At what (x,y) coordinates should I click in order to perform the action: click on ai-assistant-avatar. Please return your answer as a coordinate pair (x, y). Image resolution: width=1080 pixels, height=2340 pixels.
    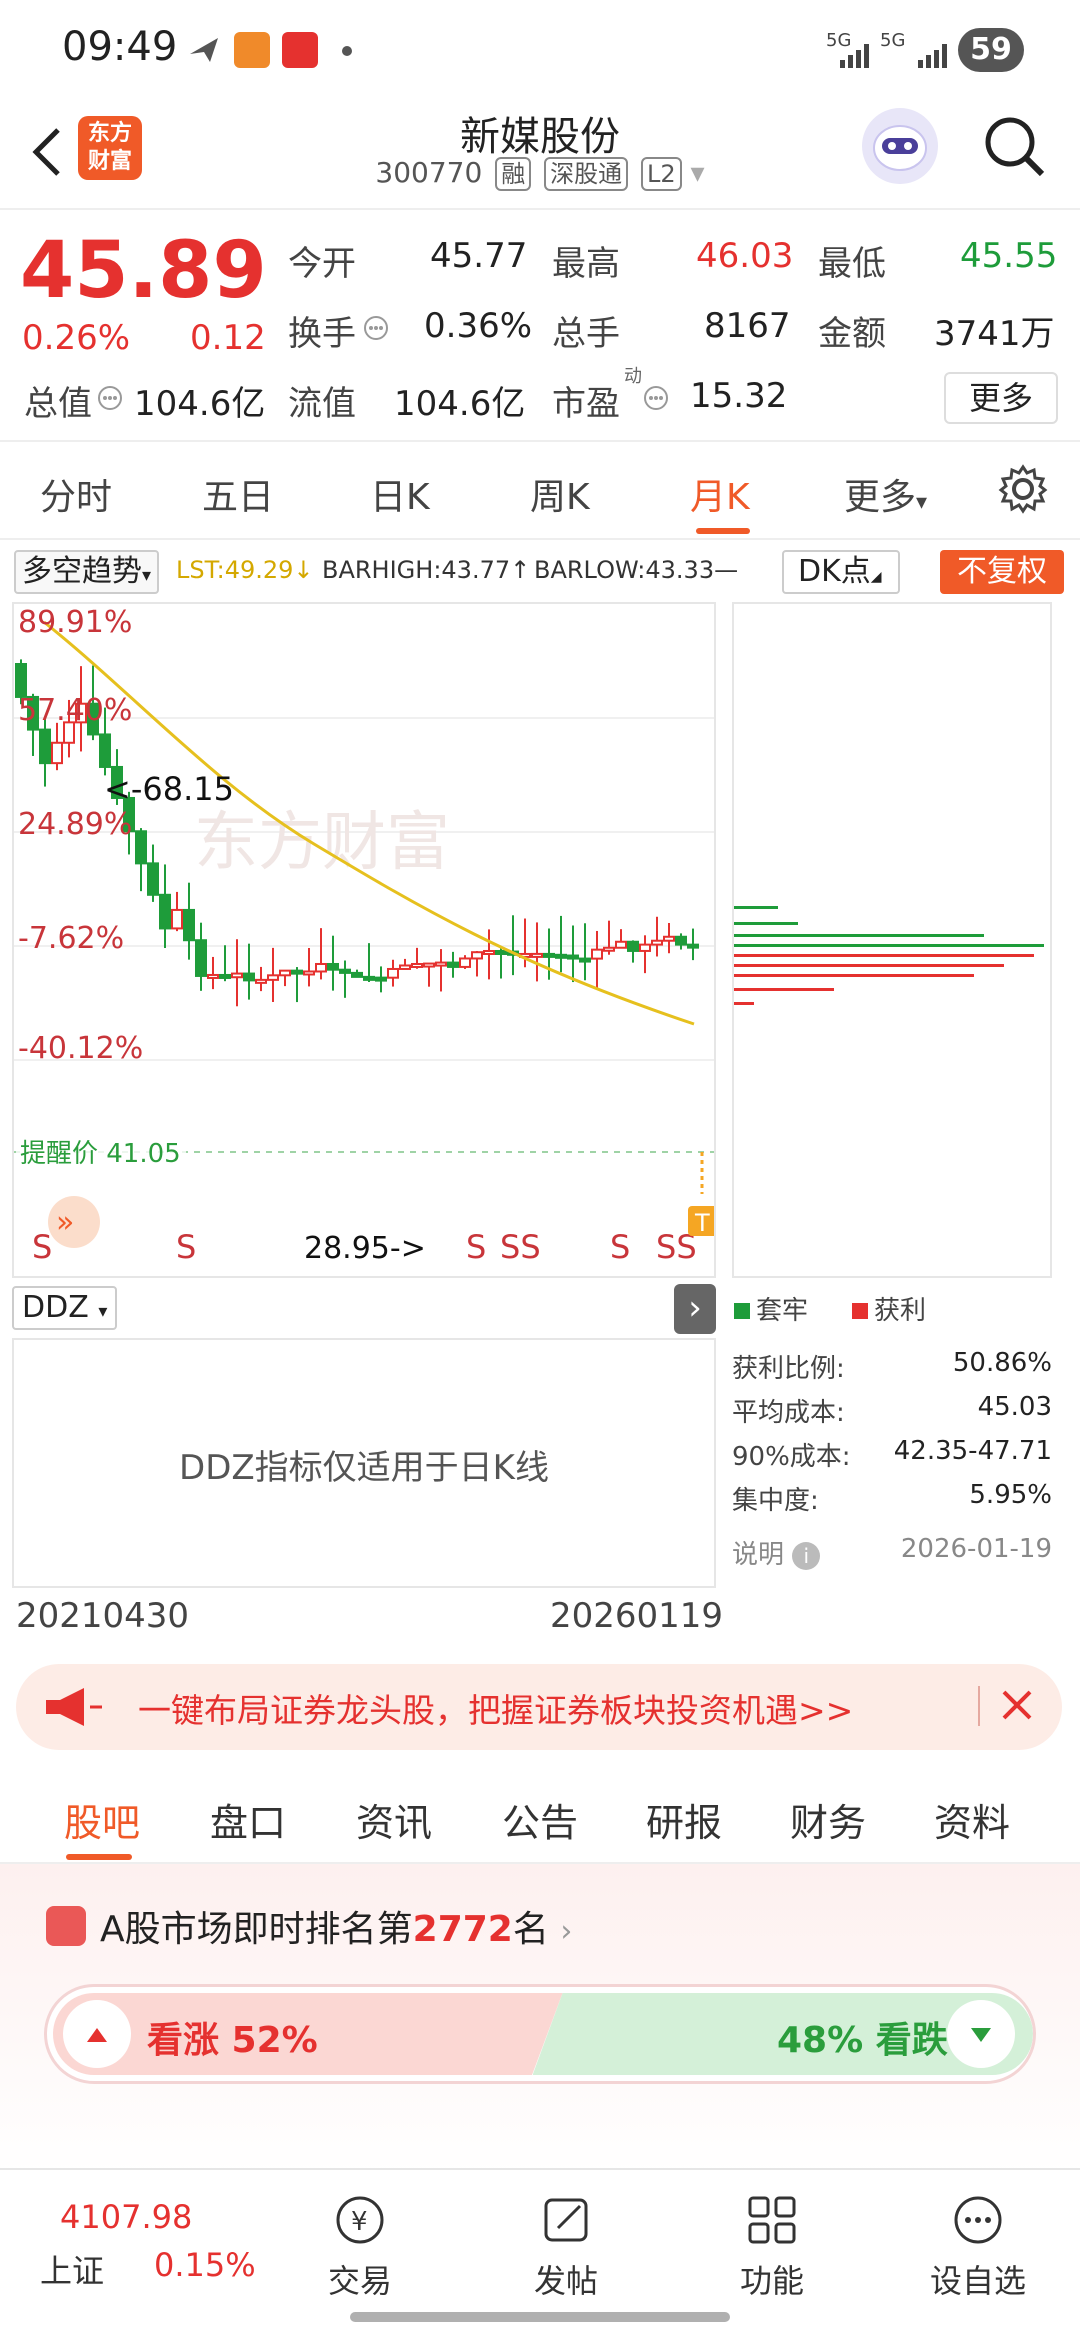
    Looking at the image, I should click on (900, 146).